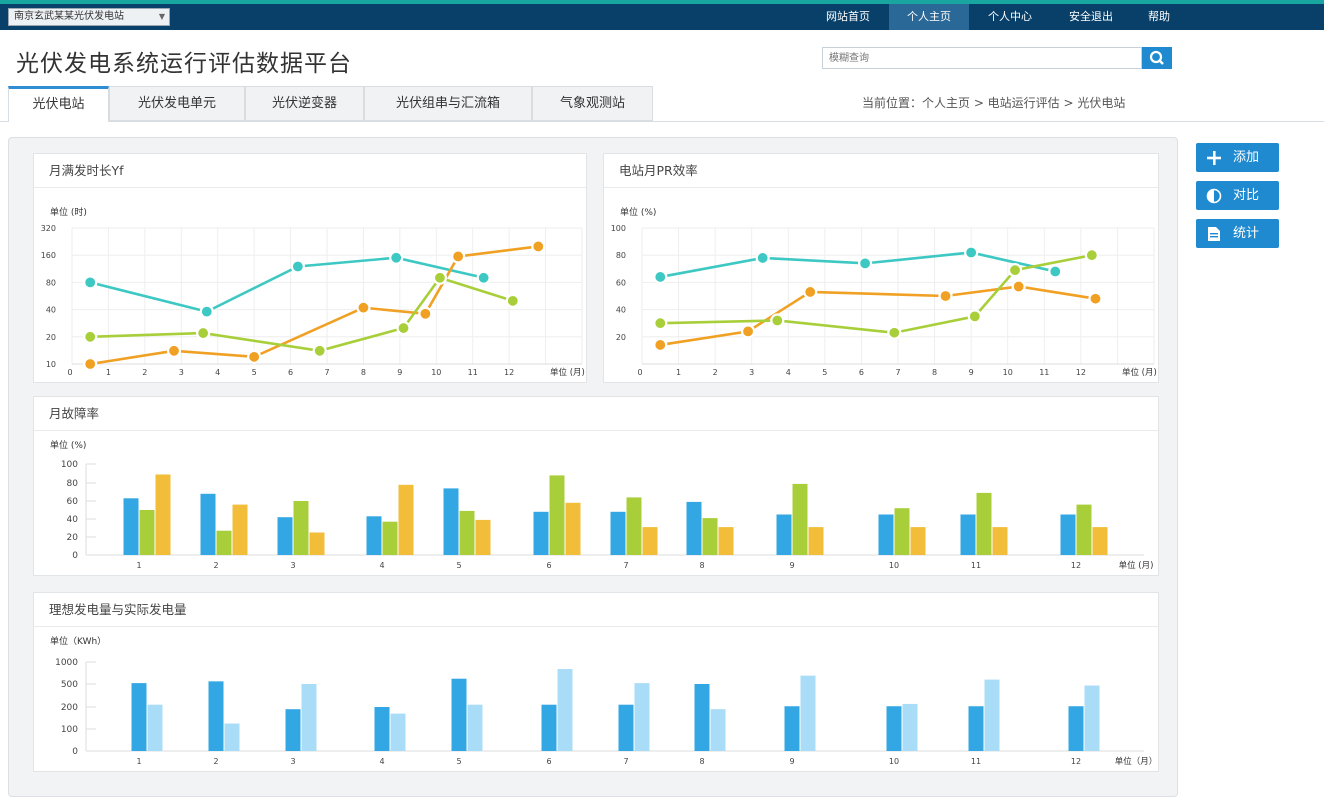 The image size is (1324, 797). Describe the element at coordinates (1237, 233) in the screenshot. I see `statistics-button: 统计` at that location.